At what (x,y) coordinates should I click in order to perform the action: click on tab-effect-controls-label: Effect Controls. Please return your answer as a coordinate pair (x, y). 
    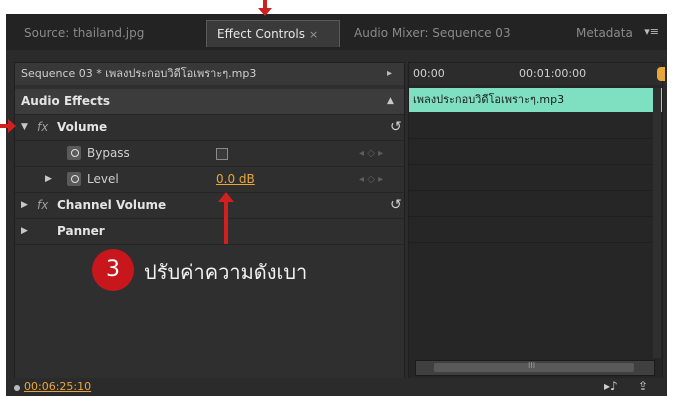
    Looking at the image, I should click on (261, 34).